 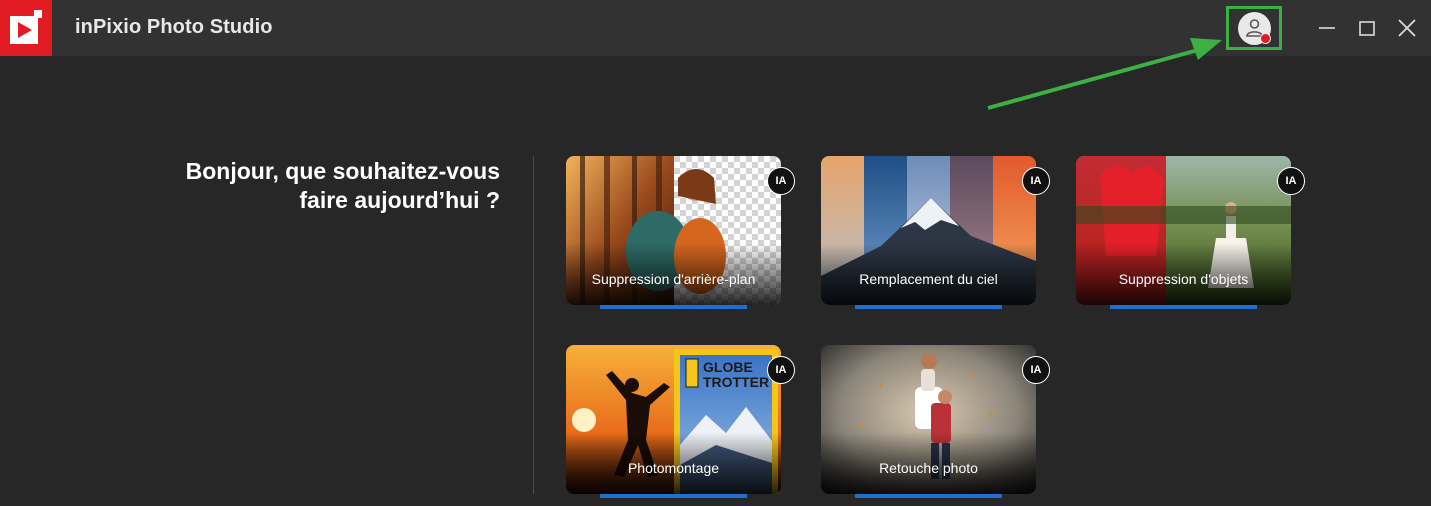 What do you see at coordinates (736, 382) in the screenshot?
I see `magazine-title-2: TROTTER` at bounding box center [736, 382].